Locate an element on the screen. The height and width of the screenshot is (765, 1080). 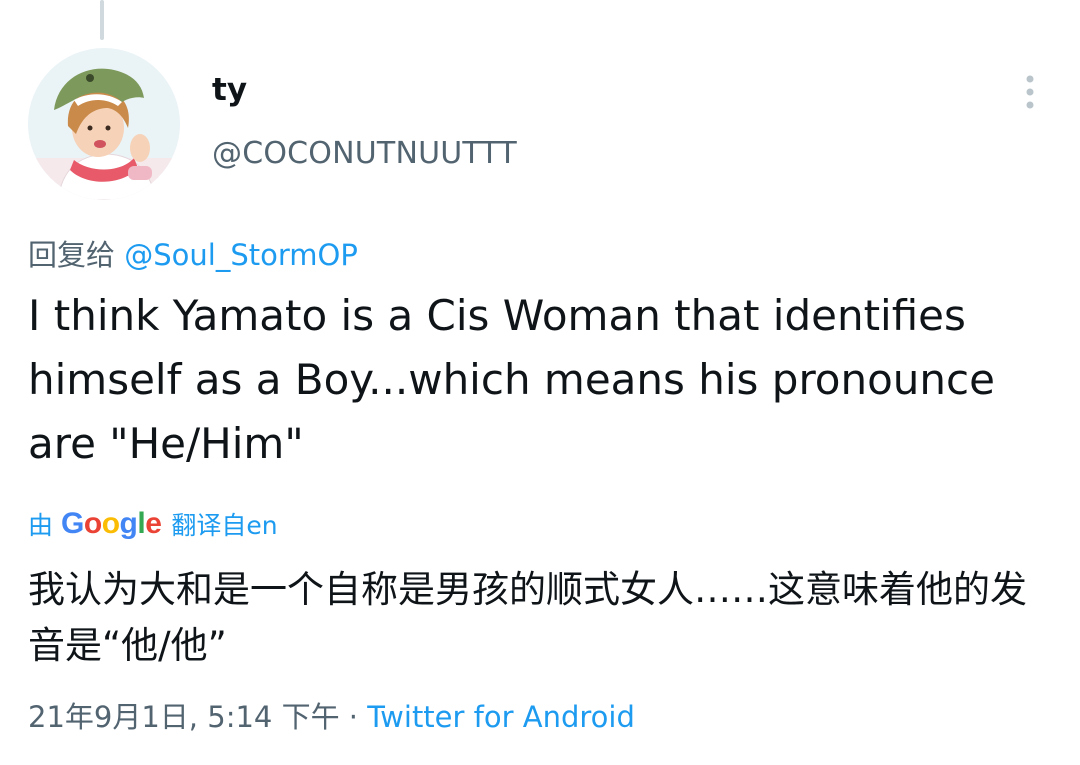
translated-tweet-text: 我认为大和是一个自称是男孩的顺式女人……这意味着他的发音是“他/他” is located at coordinates (527, 617).